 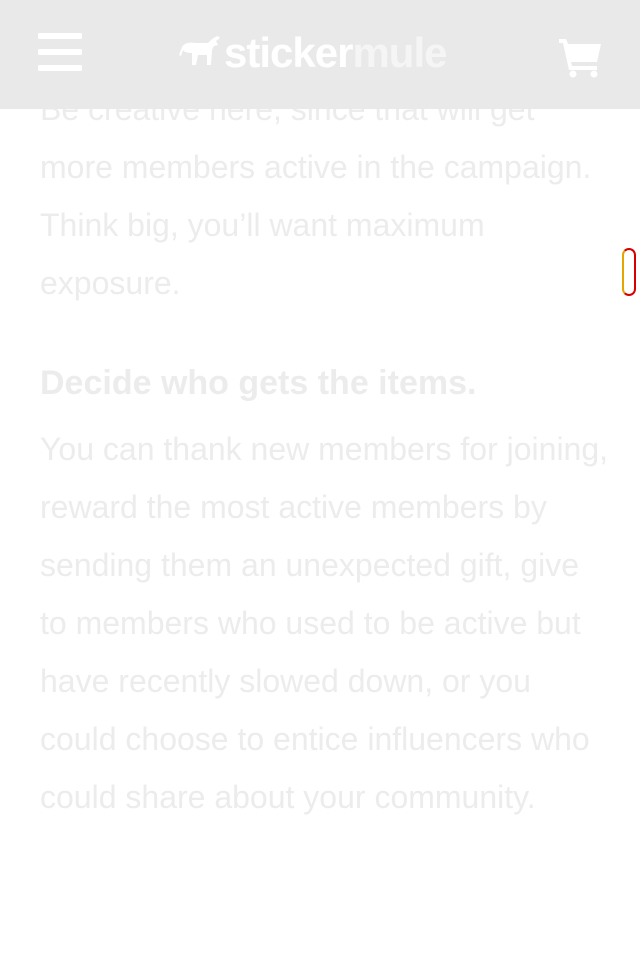 I want to click on logo-wordmark: stickermule, so click(x=335, y=53).